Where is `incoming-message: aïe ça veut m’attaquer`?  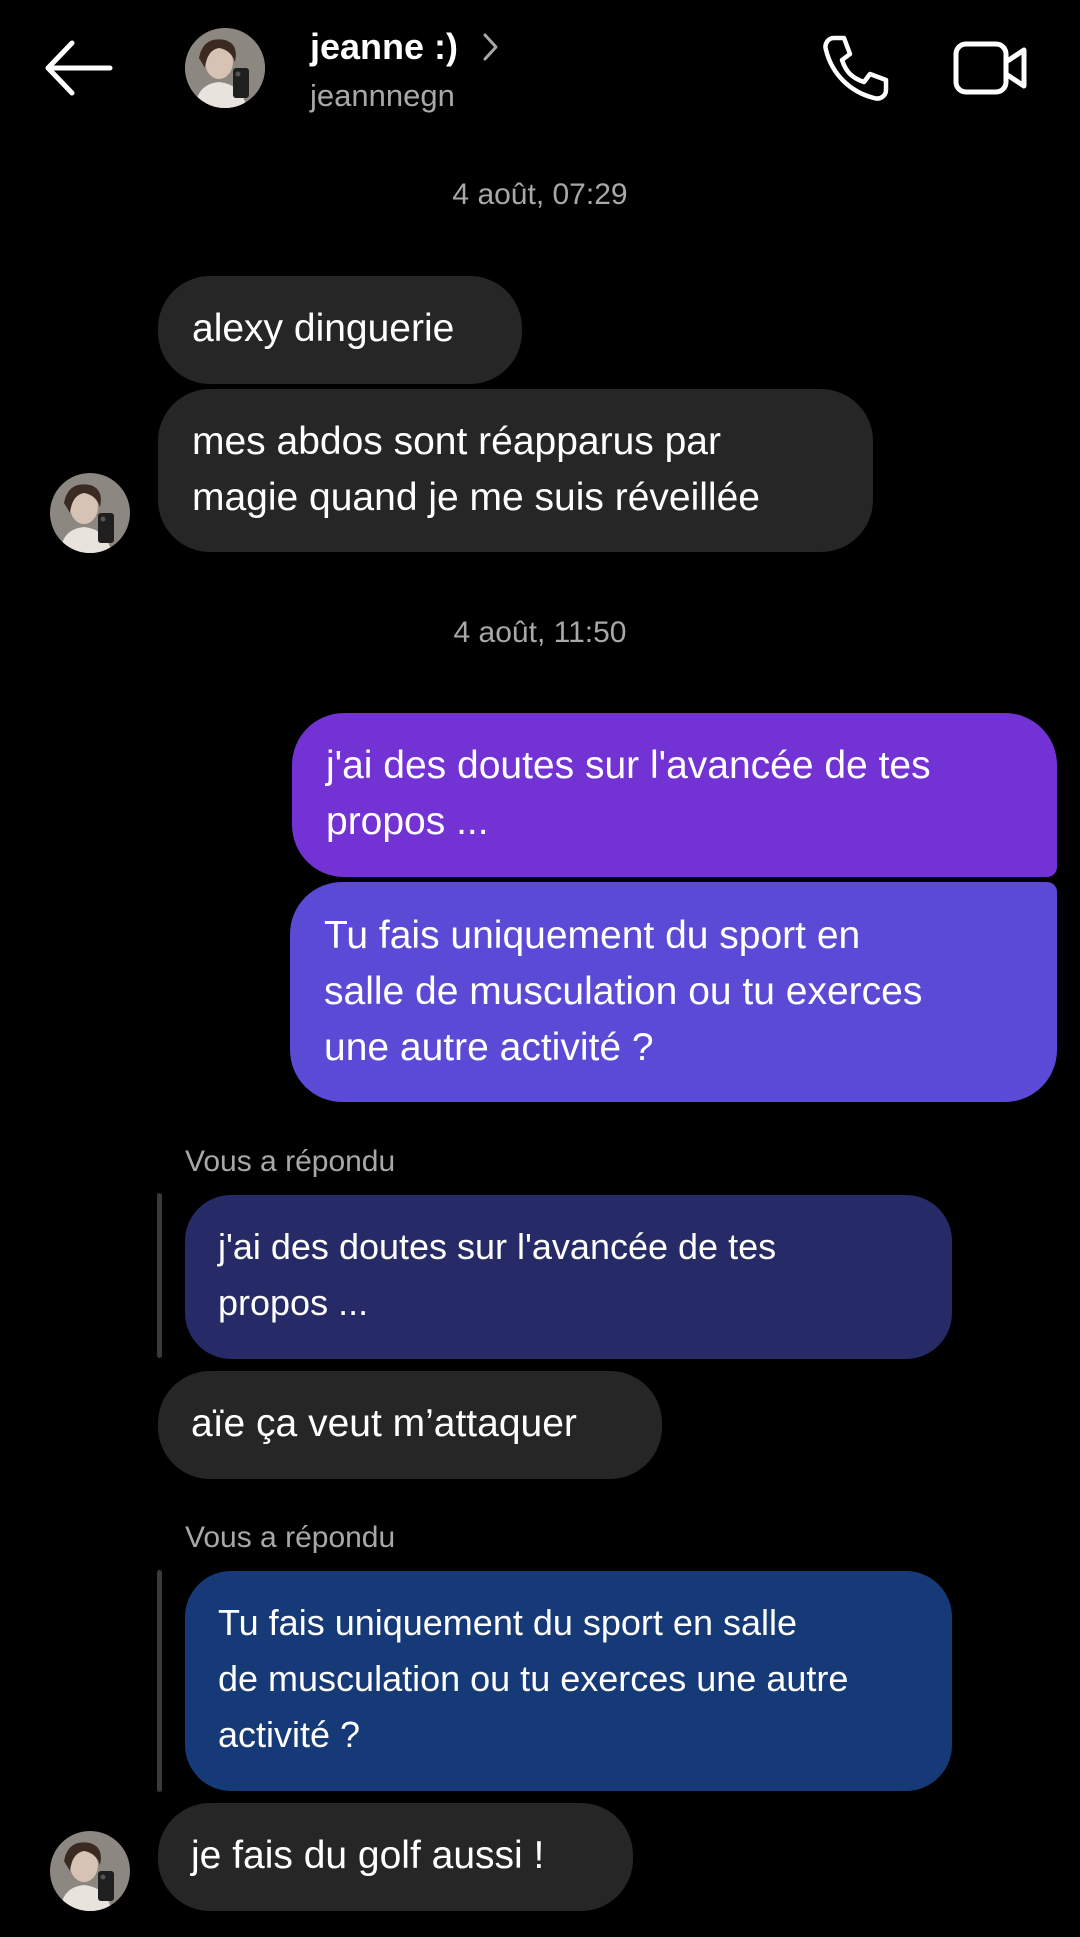 incoming-message: aïe ça veut m’attaquer is located at coordinates (410, 1425).